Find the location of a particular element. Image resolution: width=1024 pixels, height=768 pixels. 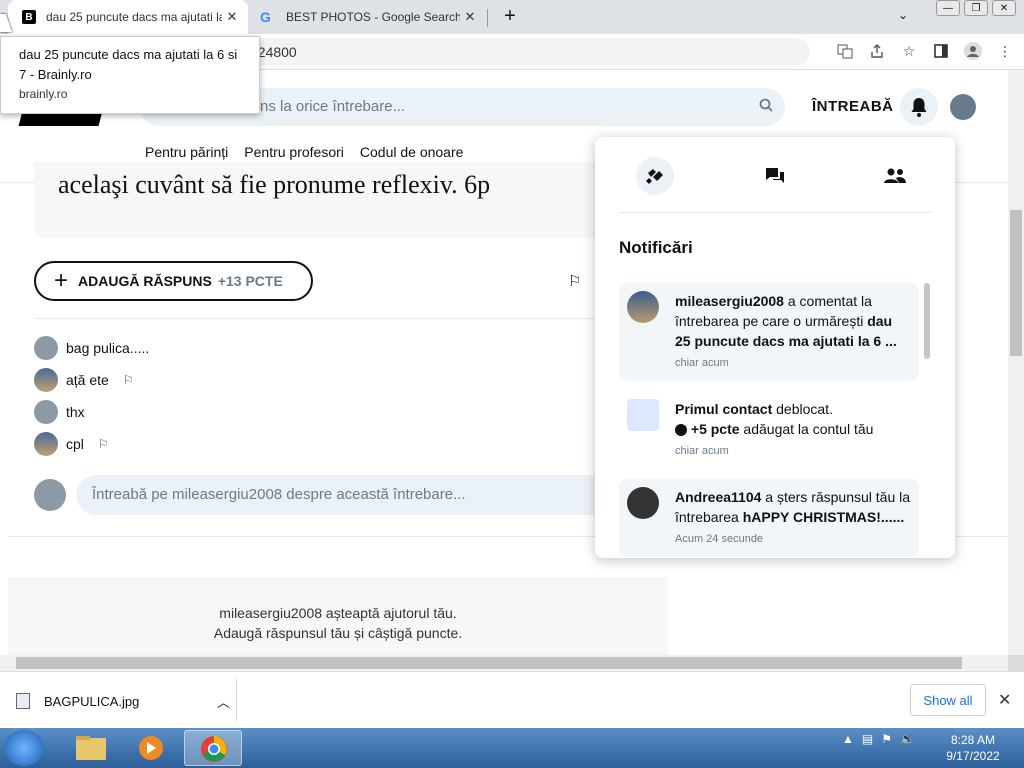

notifications-bell-button is located at coordinates (919, 107).